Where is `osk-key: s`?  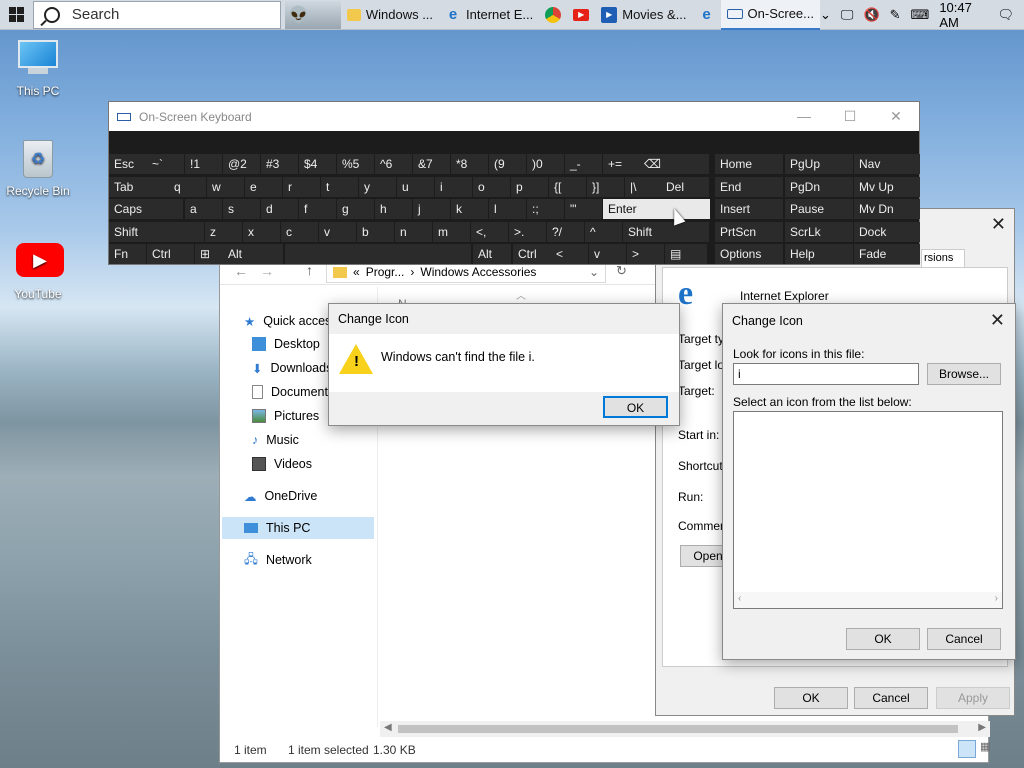
osk-key: s is located at coordinates (241, 209).